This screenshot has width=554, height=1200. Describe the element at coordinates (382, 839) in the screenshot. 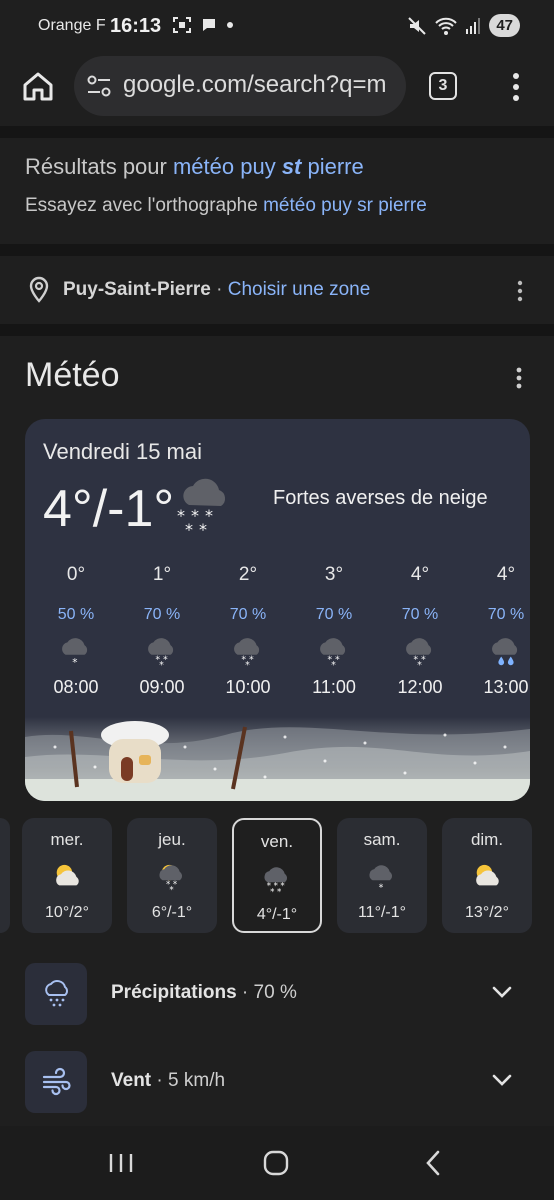

I see `day-name: sam.` at that location.